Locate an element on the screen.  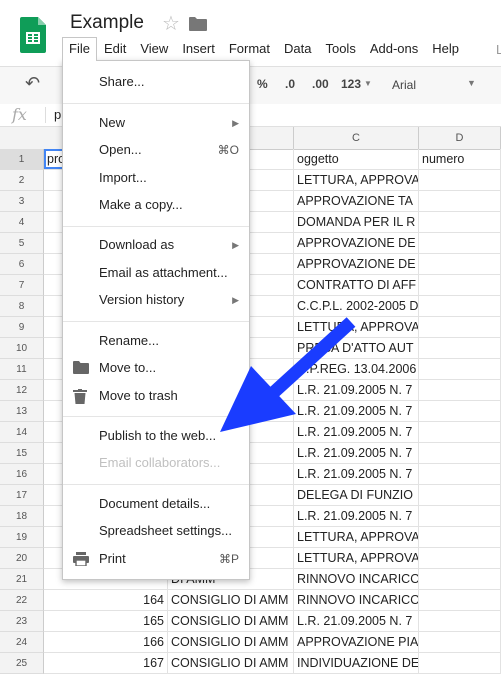
menu-item-move-to-trash: Move to trash is located at coordinates (156, 396).